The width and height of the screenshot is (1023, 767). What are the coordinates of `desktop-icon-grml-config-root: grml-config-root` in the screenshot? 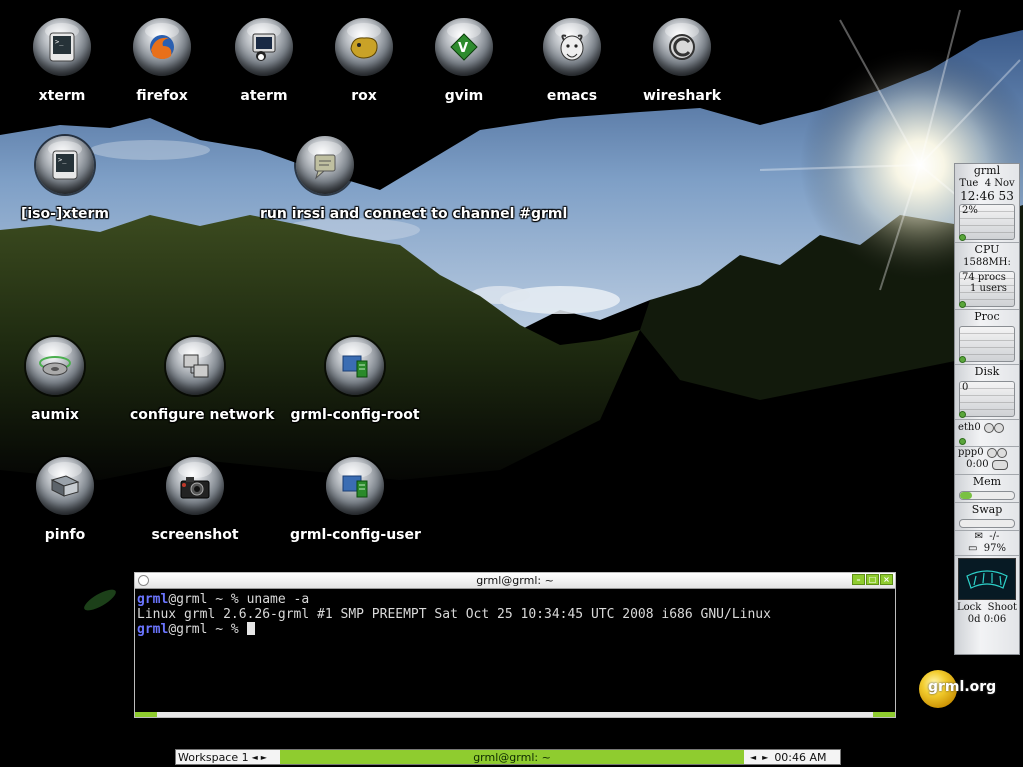 It's located at (355, 380).